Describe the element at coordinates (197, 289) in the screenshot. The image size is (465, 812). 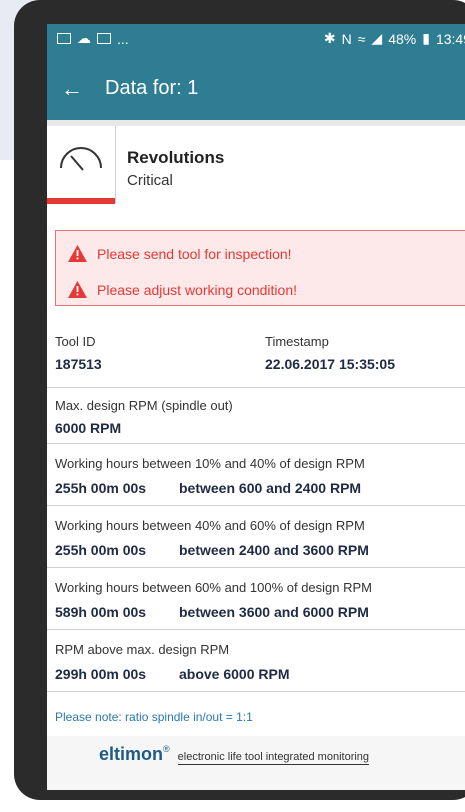
I see `alert-text: Please adjust working condition!` at that location.